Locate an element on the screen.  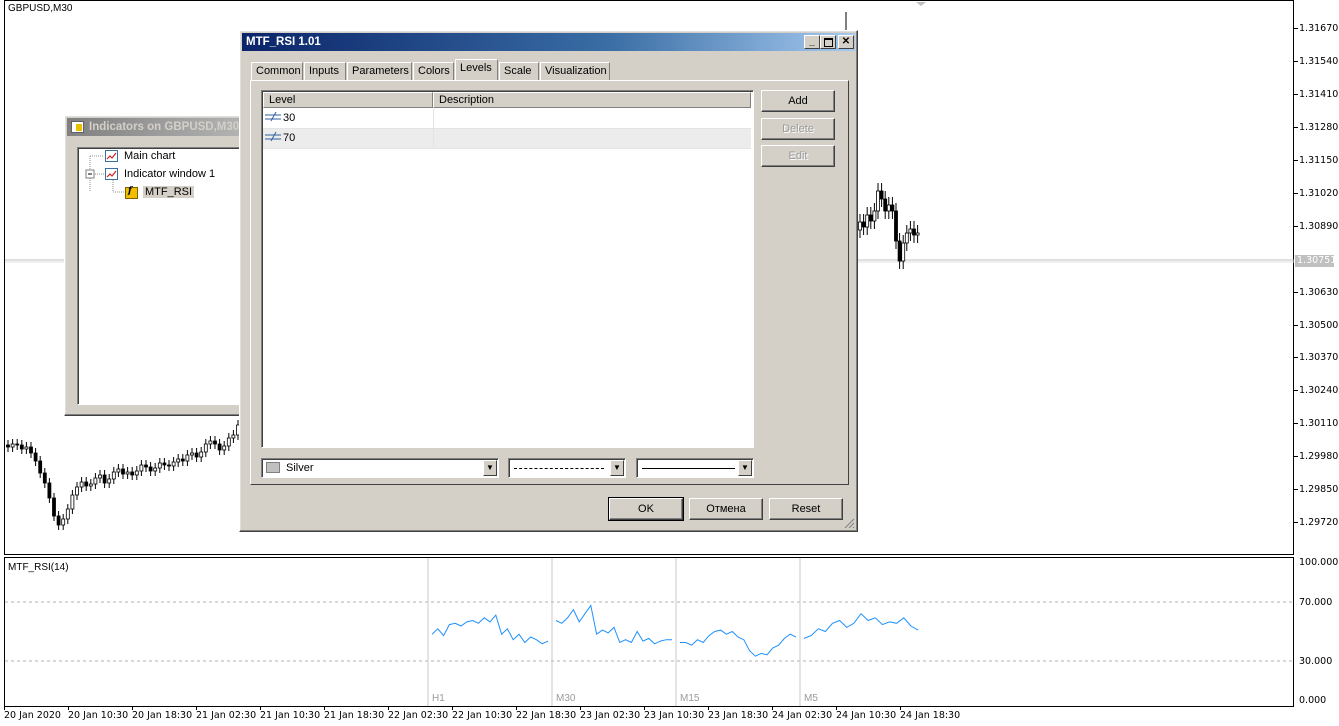
column-header-description: Description is located at coordinates (592, 100).